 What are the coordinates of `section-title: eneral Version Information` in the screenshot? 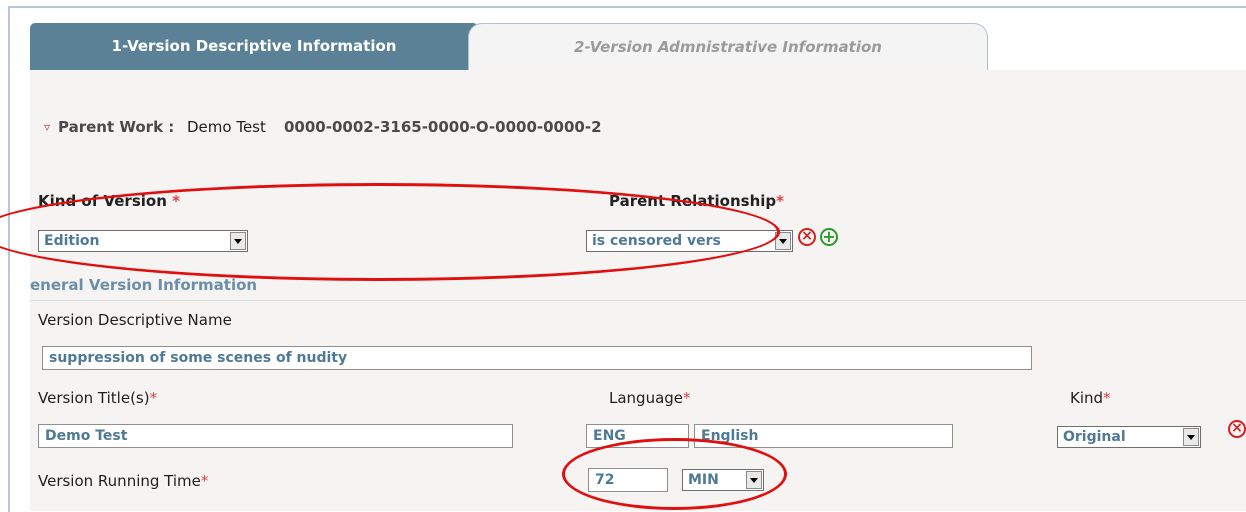 It's located at (144, 285).